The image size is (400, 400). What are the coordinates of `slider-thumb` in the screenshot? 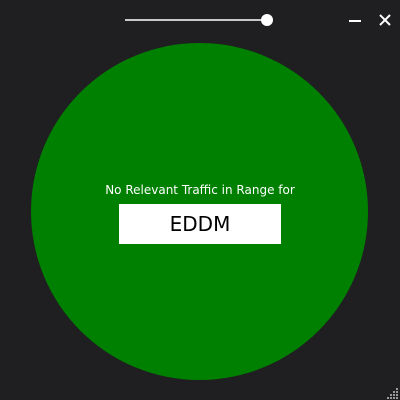 It's located at (266, 20).